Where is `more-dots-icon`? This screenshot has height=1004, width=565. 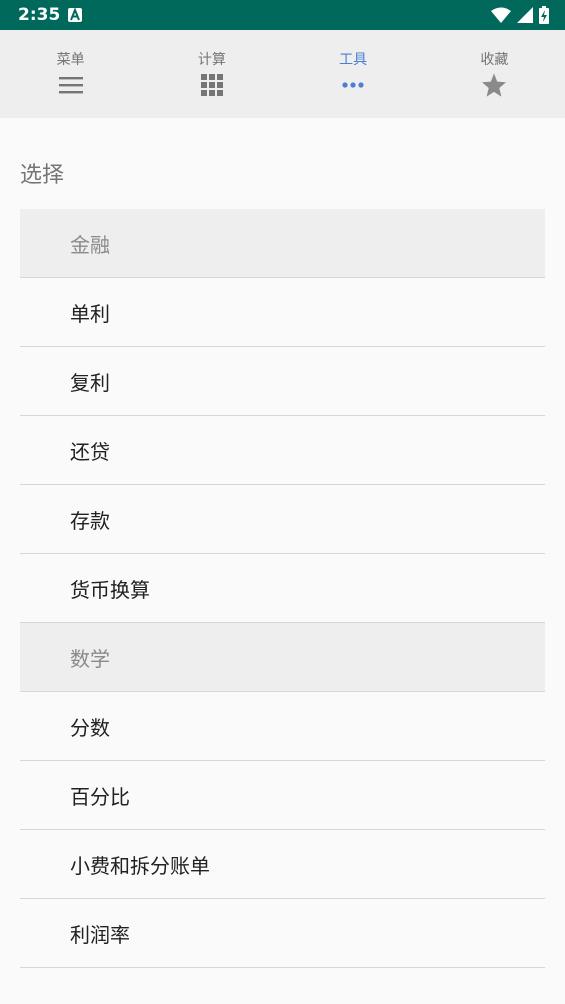 more-dots-icon is located at coordinates (353, 85).